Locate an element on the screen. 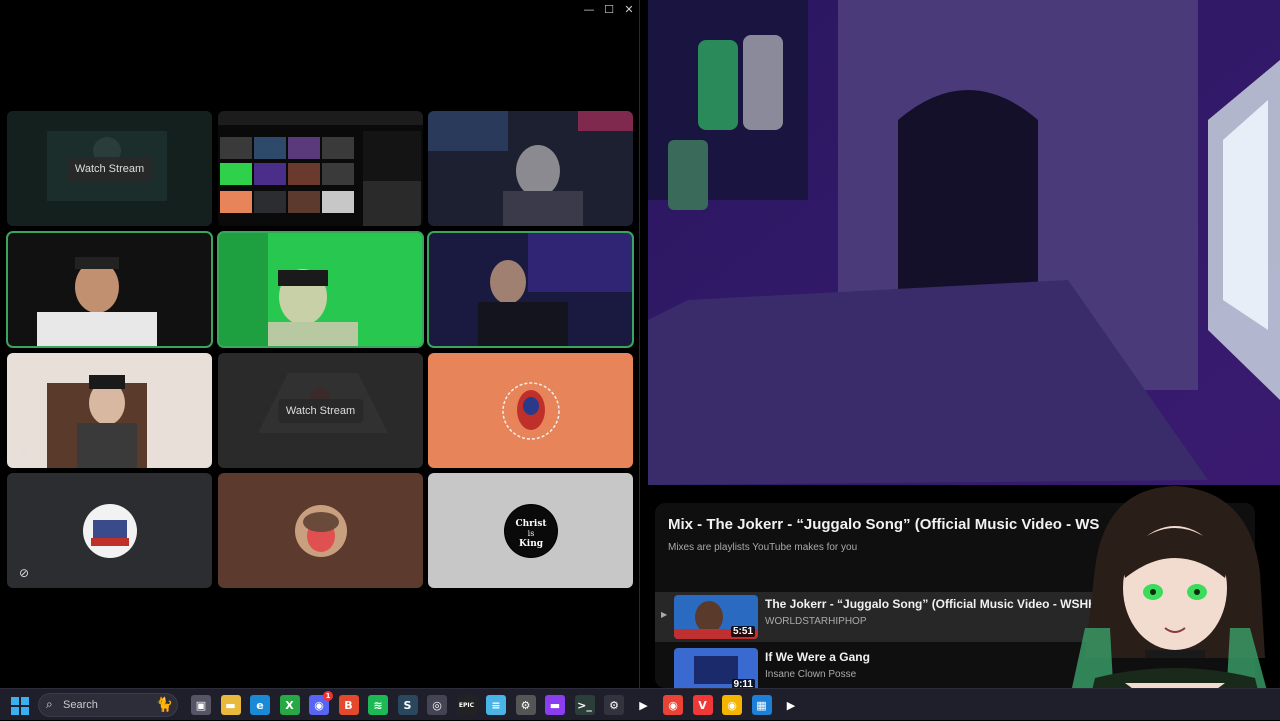 The image size is (1280, 721). participant-tile-camera-7: ✎ is located at coordinates (109, 410).